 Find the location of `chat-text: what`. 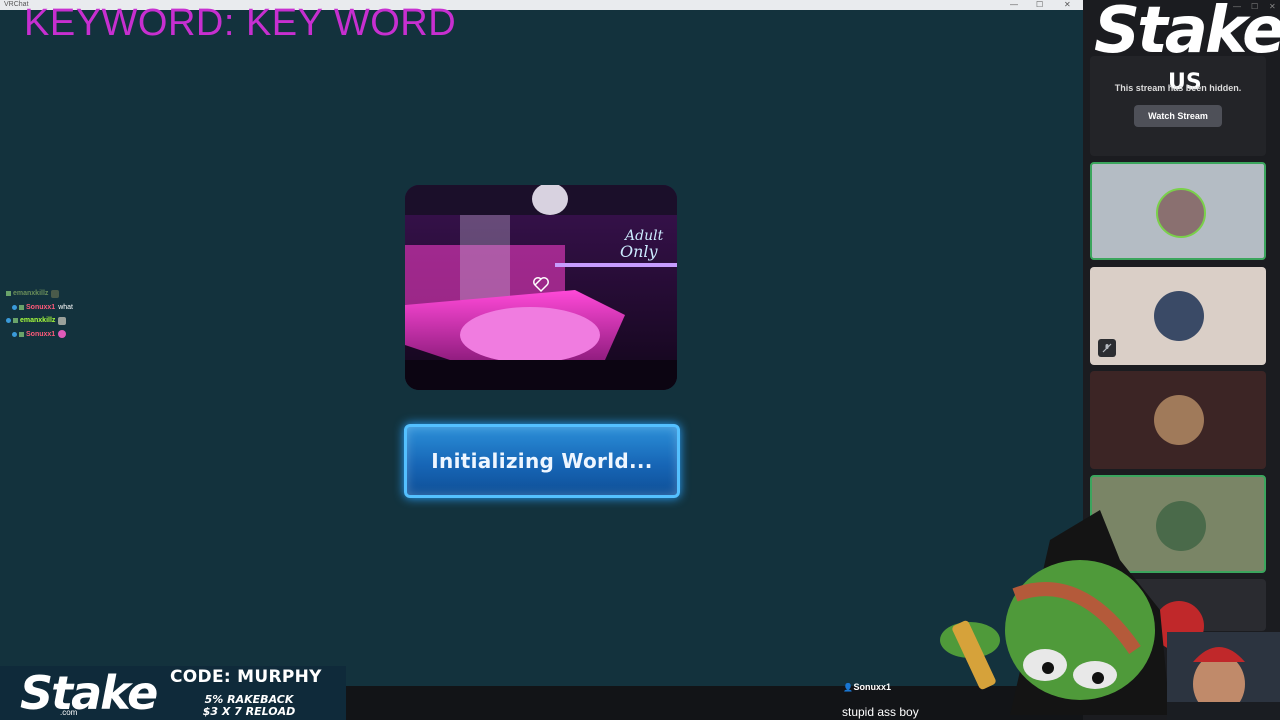

chat-text: what is located at coordinates (65, 307).